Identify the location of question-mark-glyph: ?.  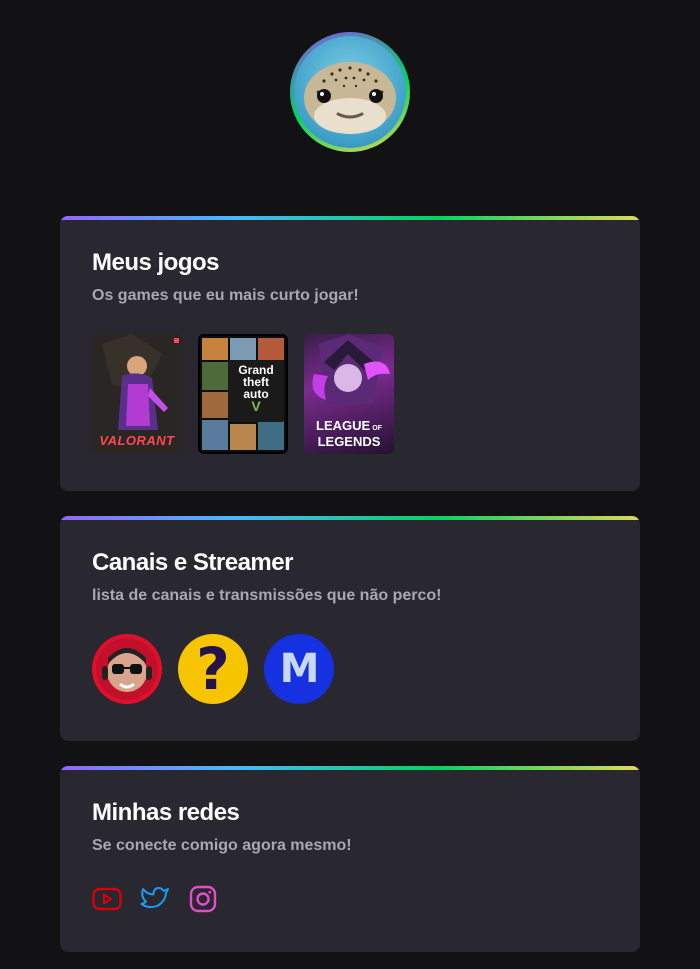
(213, 669).